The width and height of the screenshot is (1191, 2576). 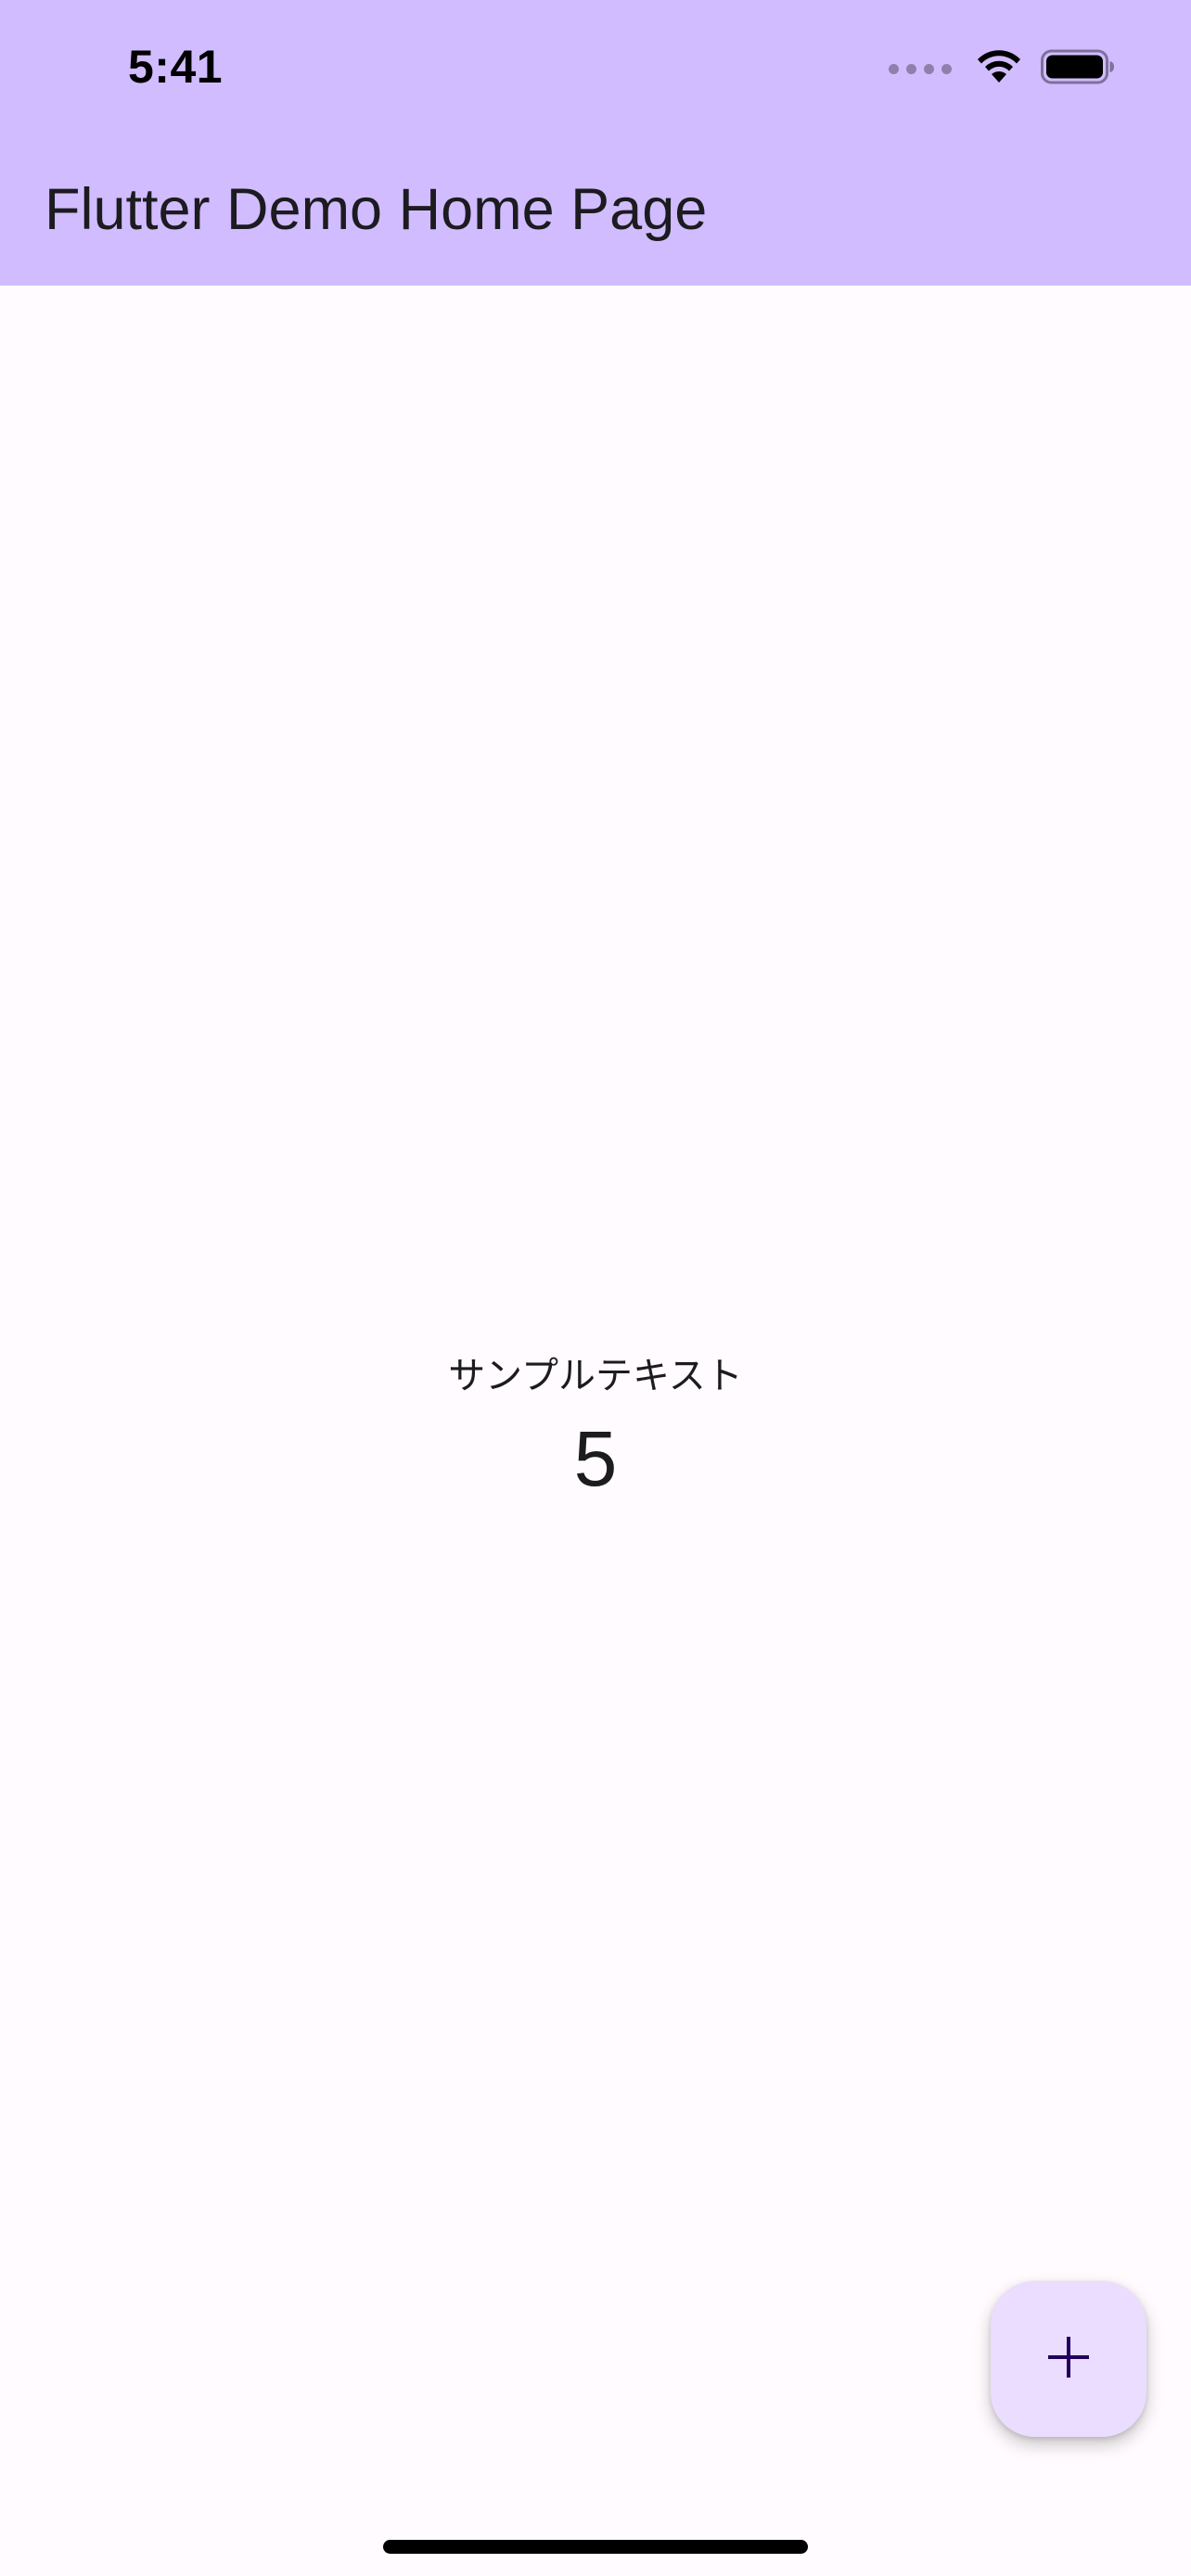 What do you see at coordinates (595, 143) in the screenshot?
I see `app-bar: 5:41 Flutter Demo Home Page` at bounding box center [595, 143].